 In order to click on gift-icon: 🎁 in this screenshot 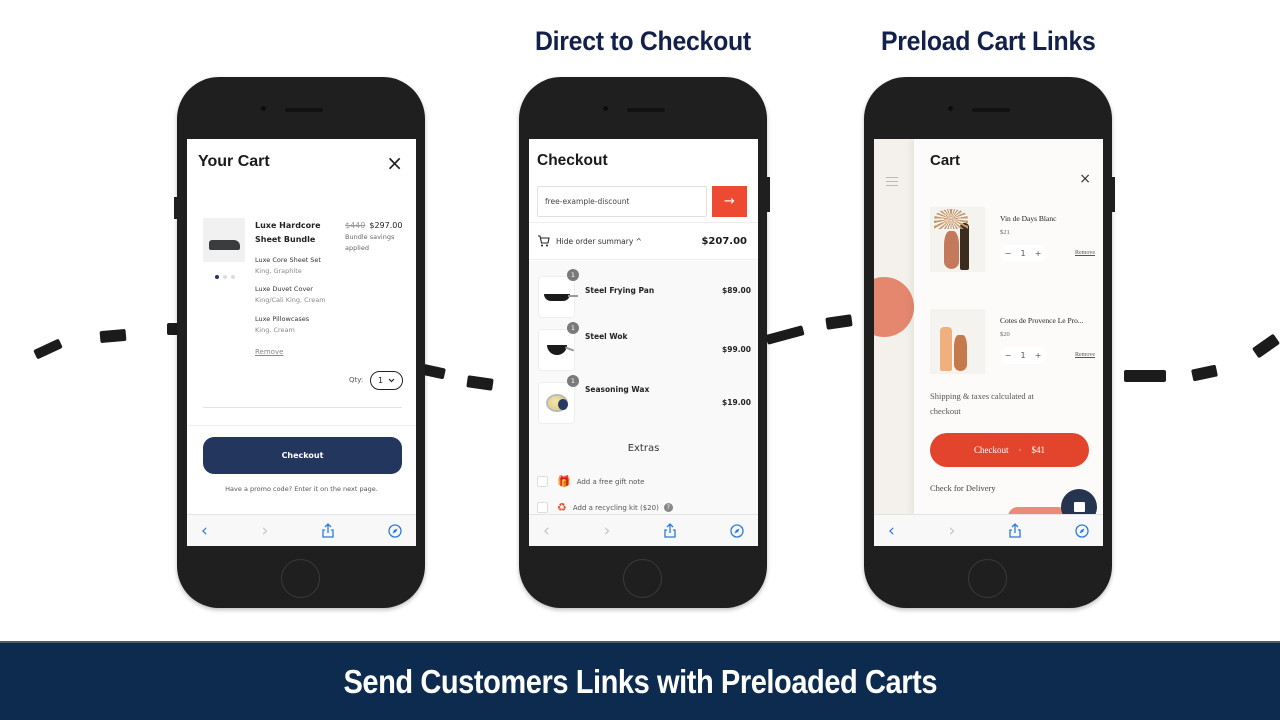, I will do `click(564, 481)`.